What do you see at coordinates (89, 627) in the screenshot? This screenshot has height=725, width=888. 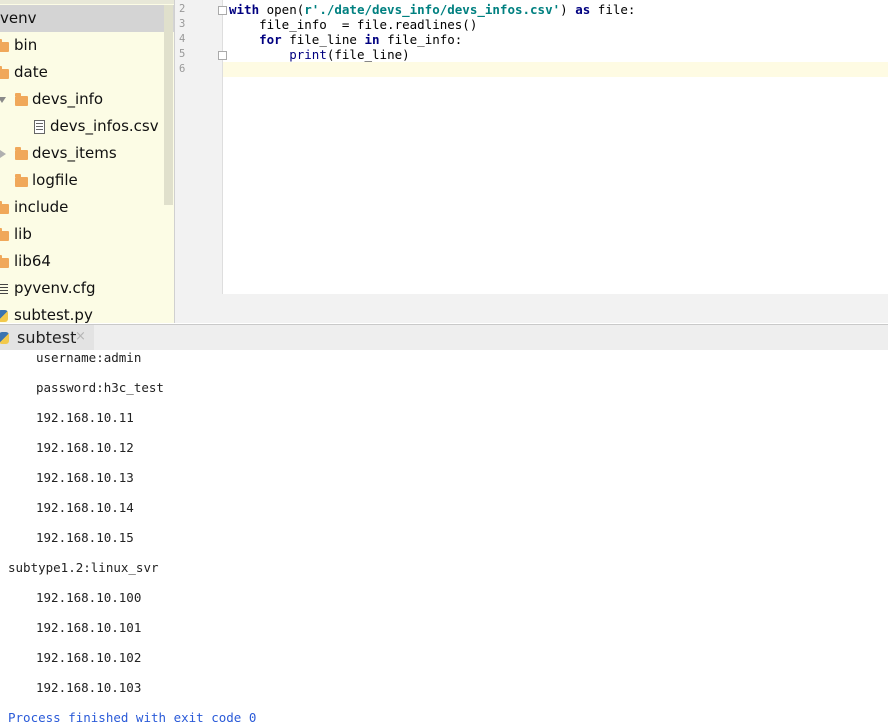 I see `console-line: 192.168.10.101` at bounding box center [89, 627].